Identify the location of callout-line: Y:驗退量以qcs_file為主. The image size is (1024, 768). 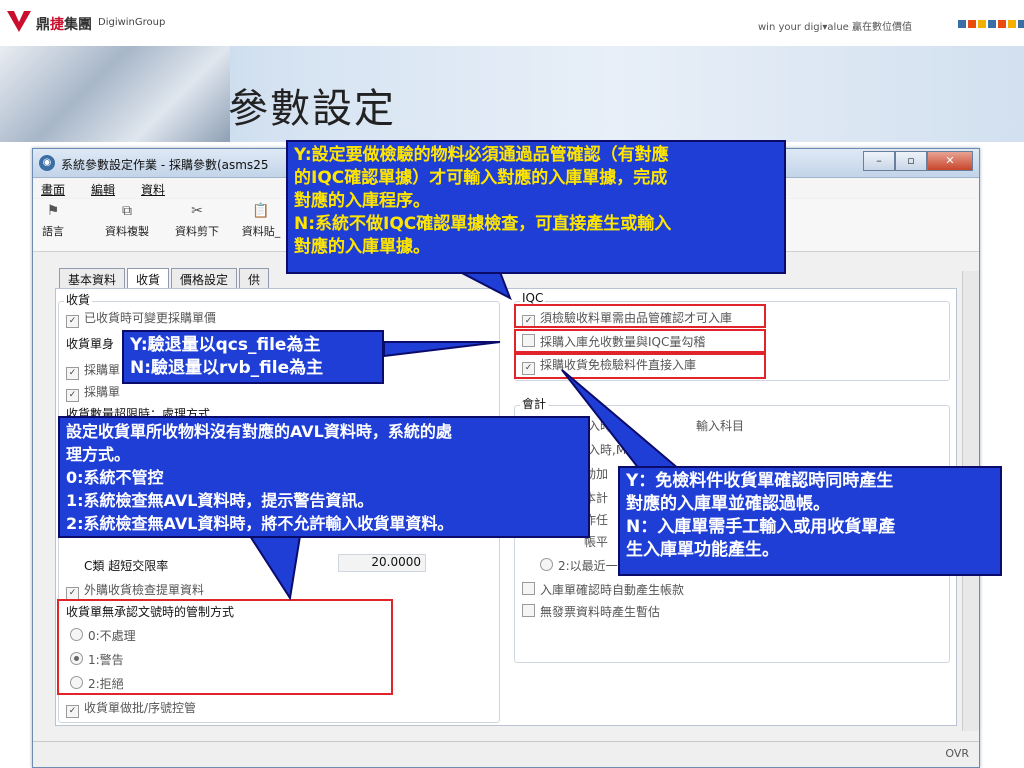
(225, 345).